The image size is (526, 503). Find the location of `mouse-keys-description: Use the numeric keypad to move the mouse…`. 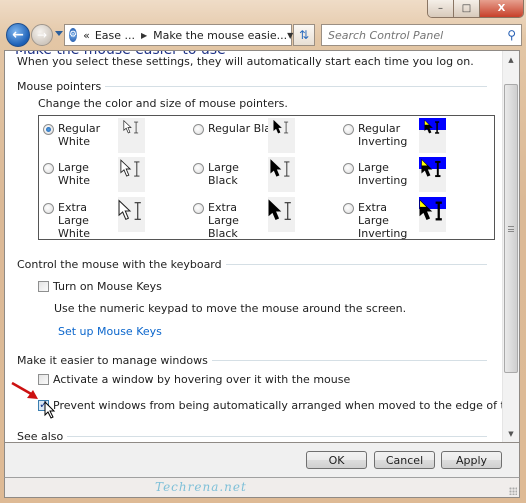

mouse-keys-description: Use the numeric keypad to move the mouse… is located at coordinates (230, 308).